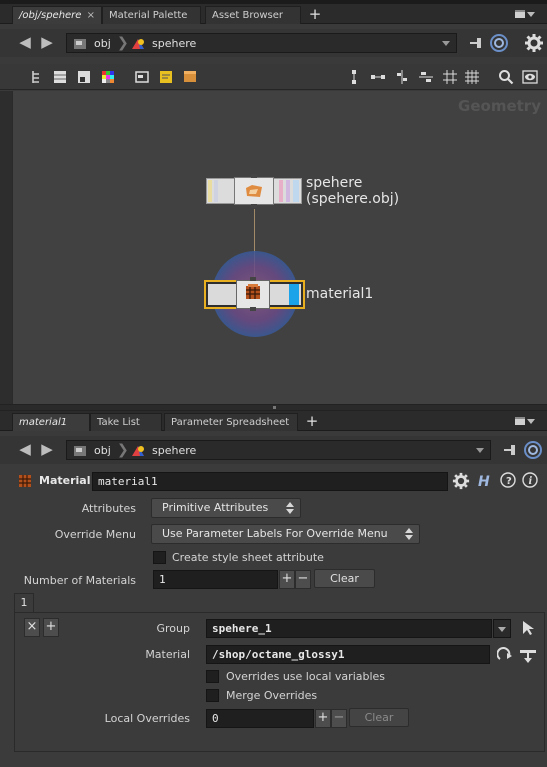 The height and width of the screenshot is (767, 547). I want to click on add-override-button: +, so click(323, 718).